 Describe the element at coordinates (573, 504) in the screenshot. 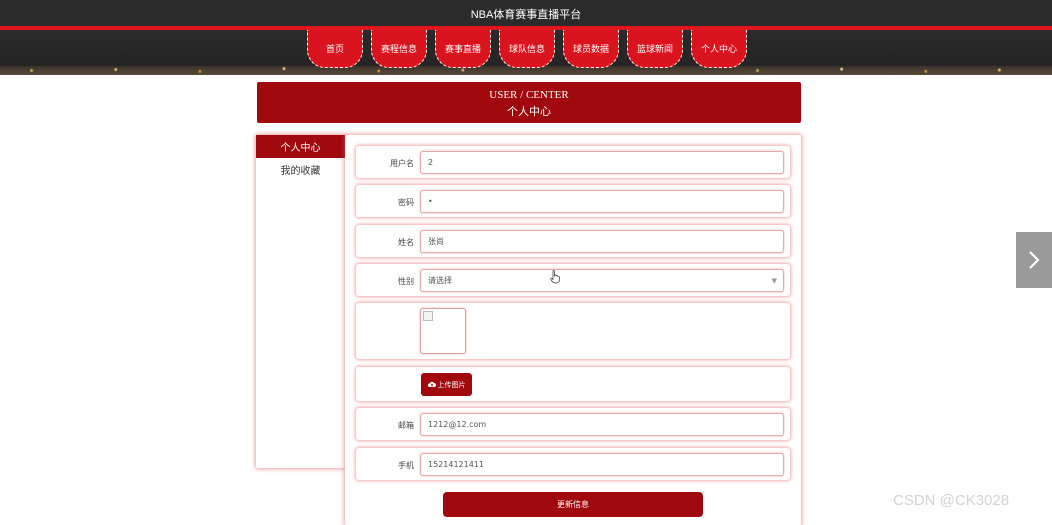

I see `update-info-button: 更新信息` at that location.